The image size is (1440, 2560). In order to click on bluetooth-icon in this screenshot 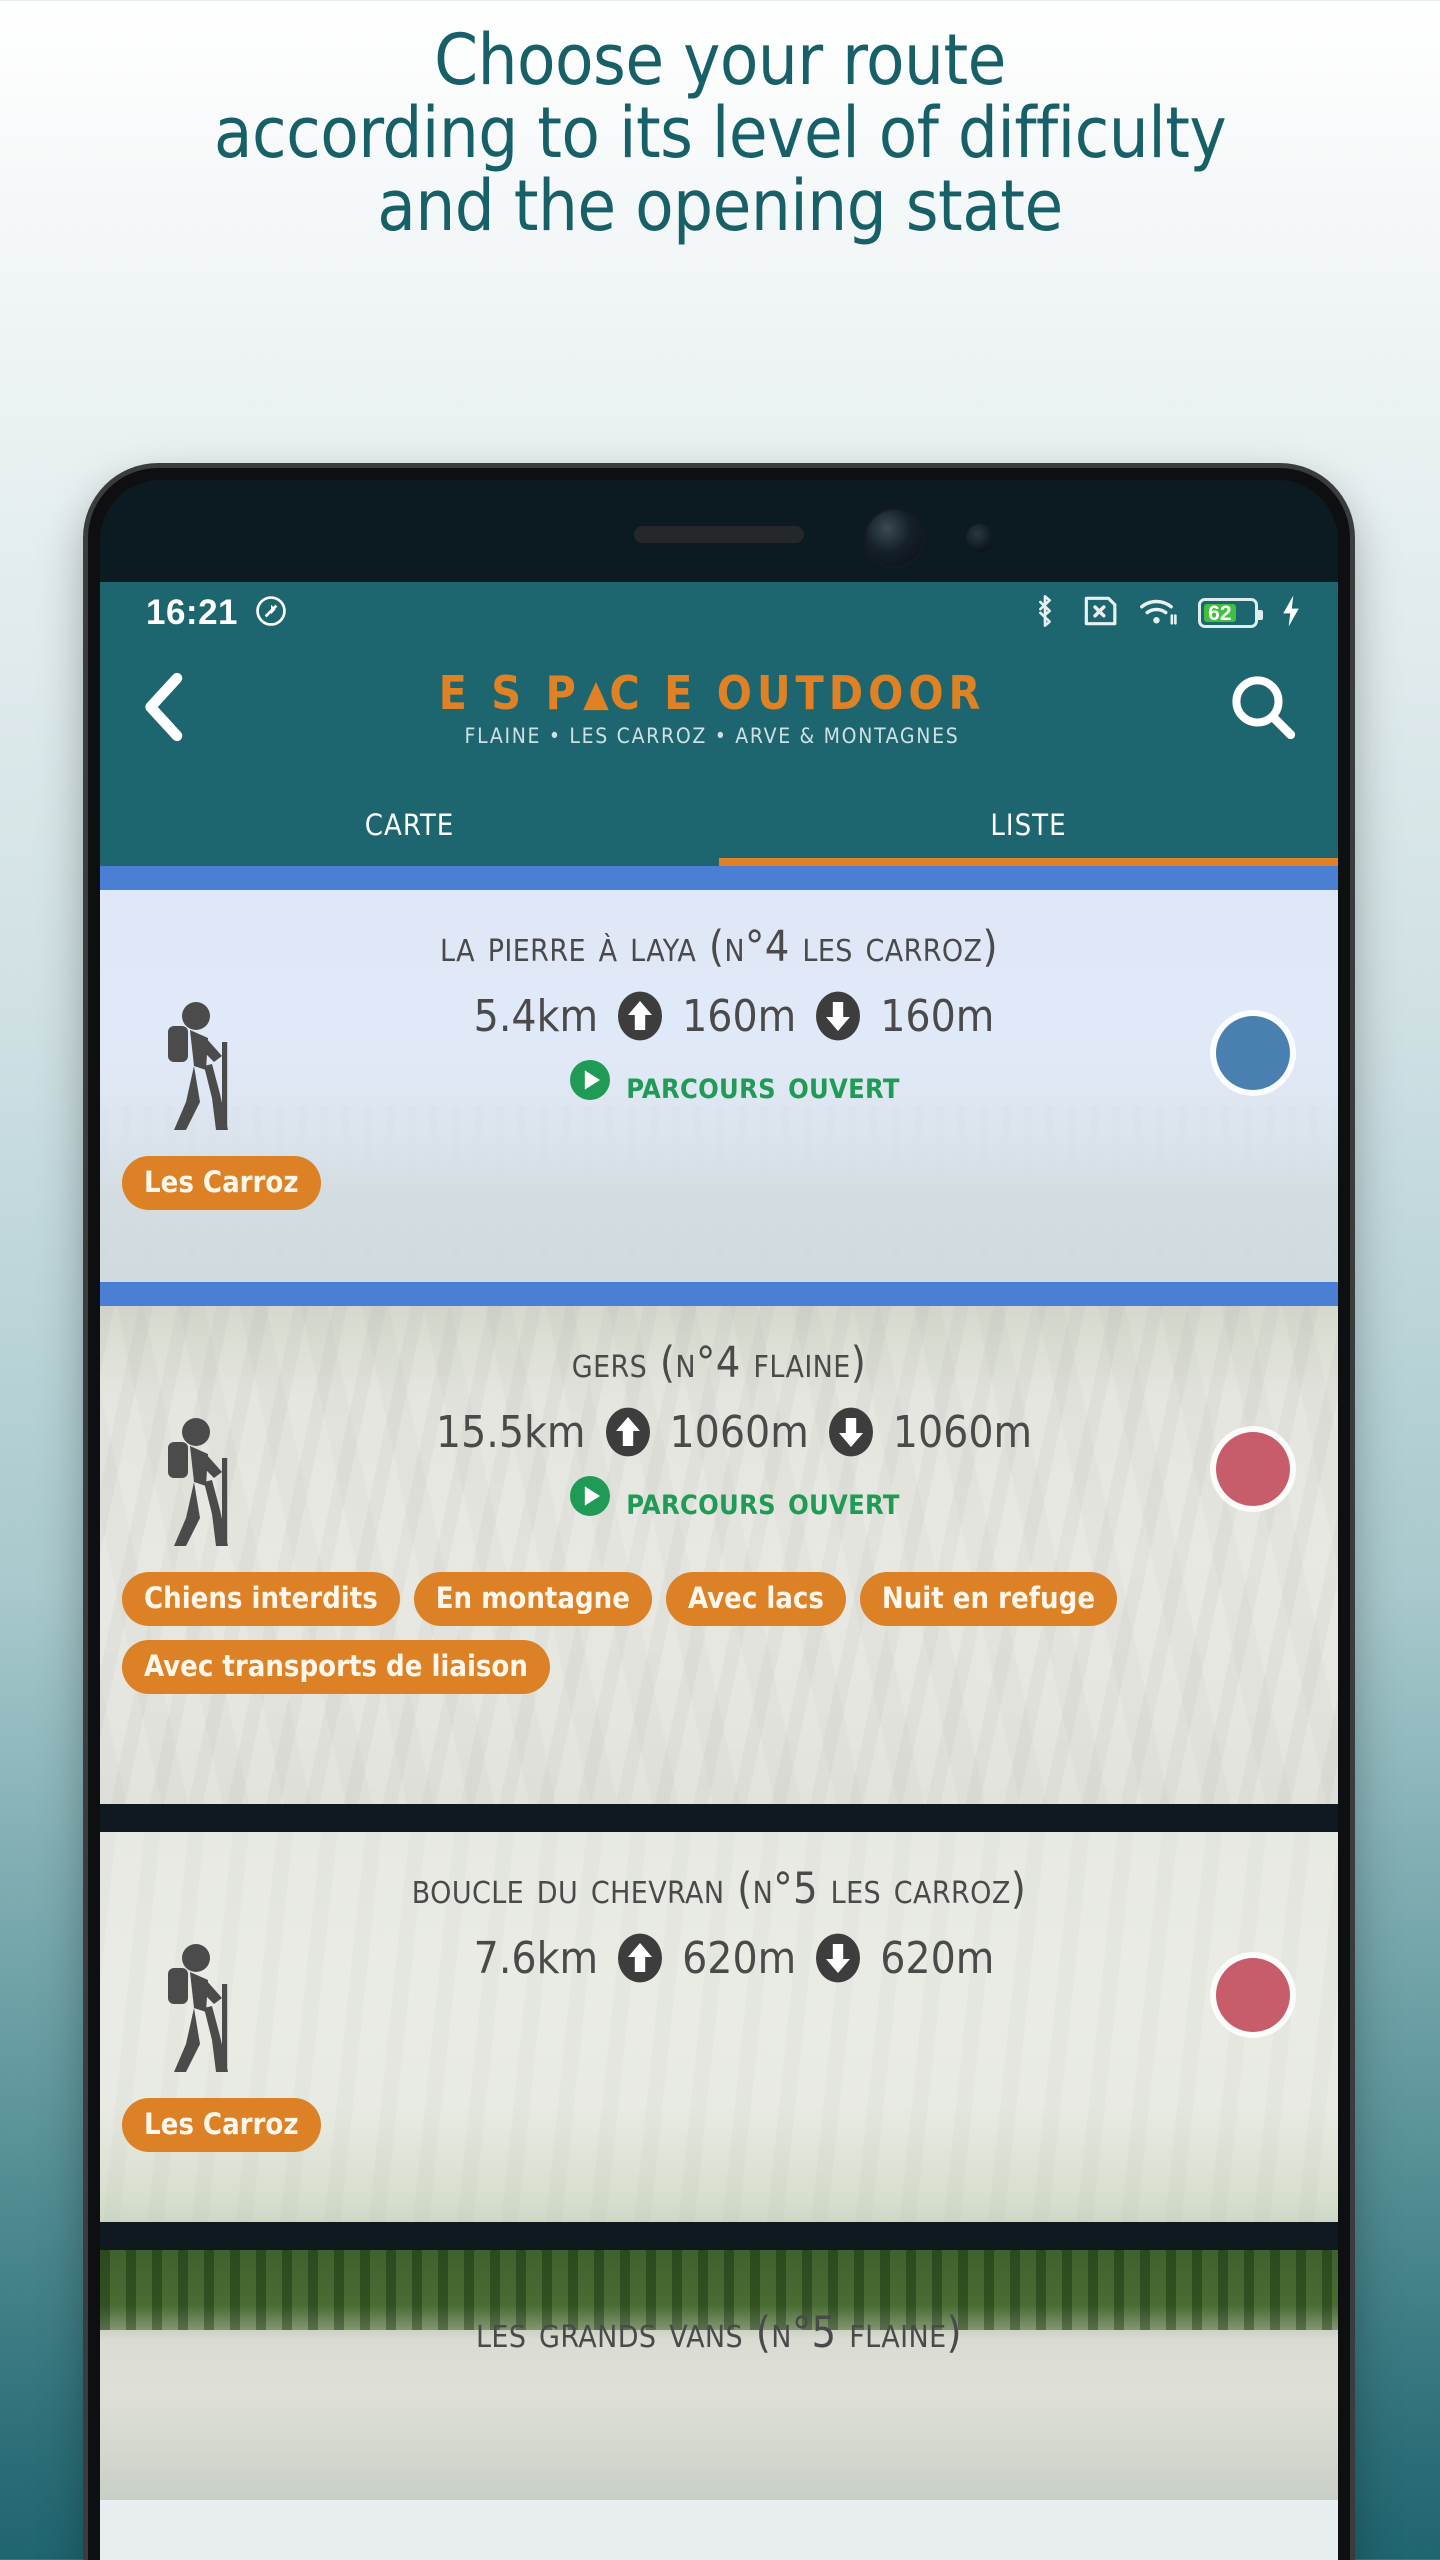, I will do `click(1045, 613)`.